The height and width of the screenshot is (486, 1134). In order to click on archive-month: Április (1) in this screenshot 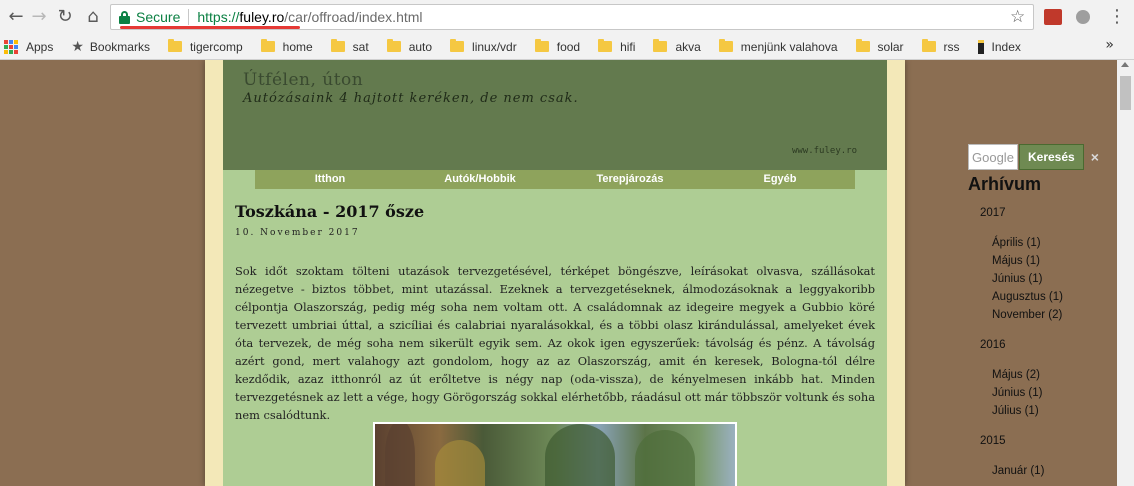, I will do `click(1016, 243)`.